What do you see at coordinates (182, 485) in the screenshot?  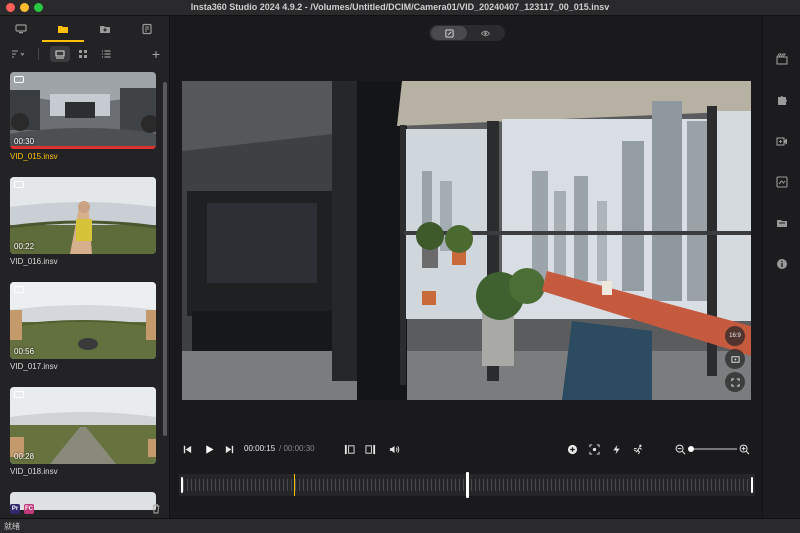 I see `trim-in-handle` at bounding box center [182, 485].